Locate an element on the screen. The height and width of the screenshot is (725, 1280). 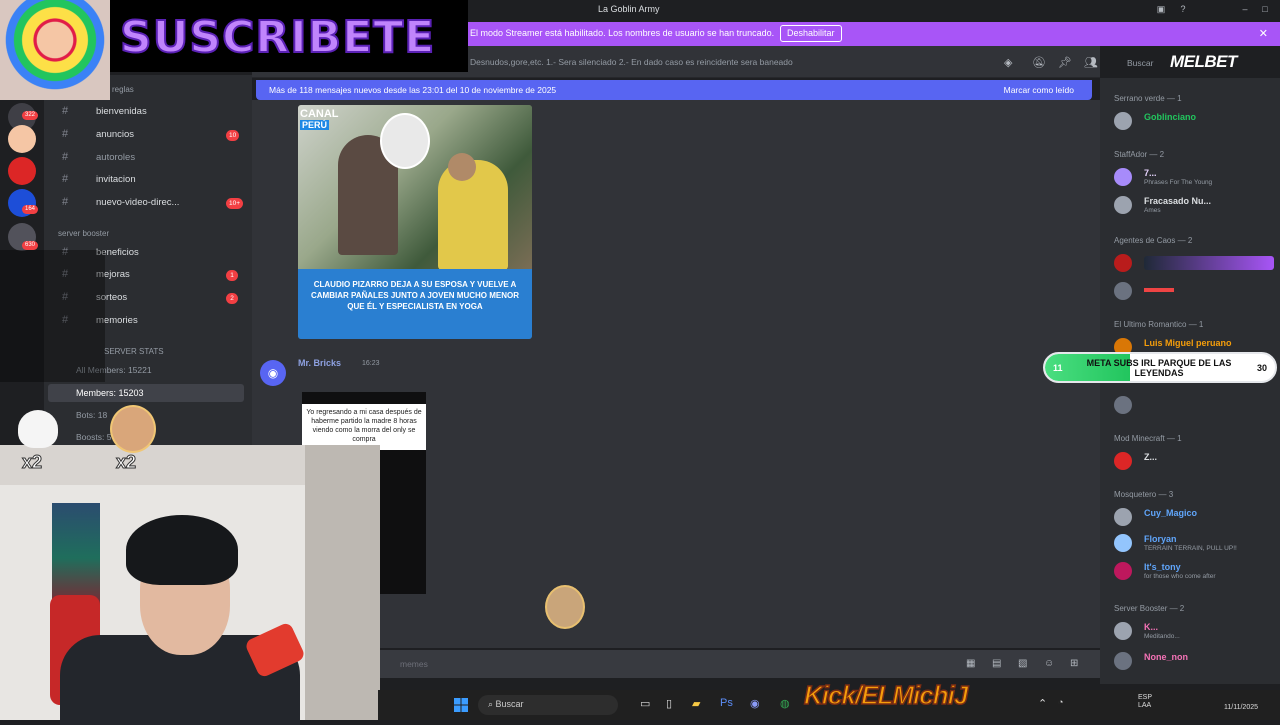
server-badge: 322 is located at coordinates (30, 115).